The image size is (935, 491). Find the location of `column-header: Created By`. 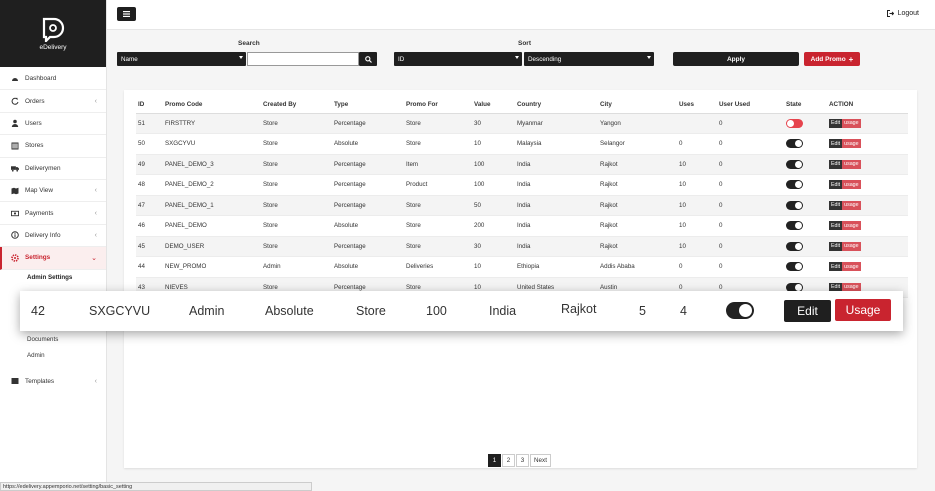

column-header: Created By is located at coordinates (296, 105).